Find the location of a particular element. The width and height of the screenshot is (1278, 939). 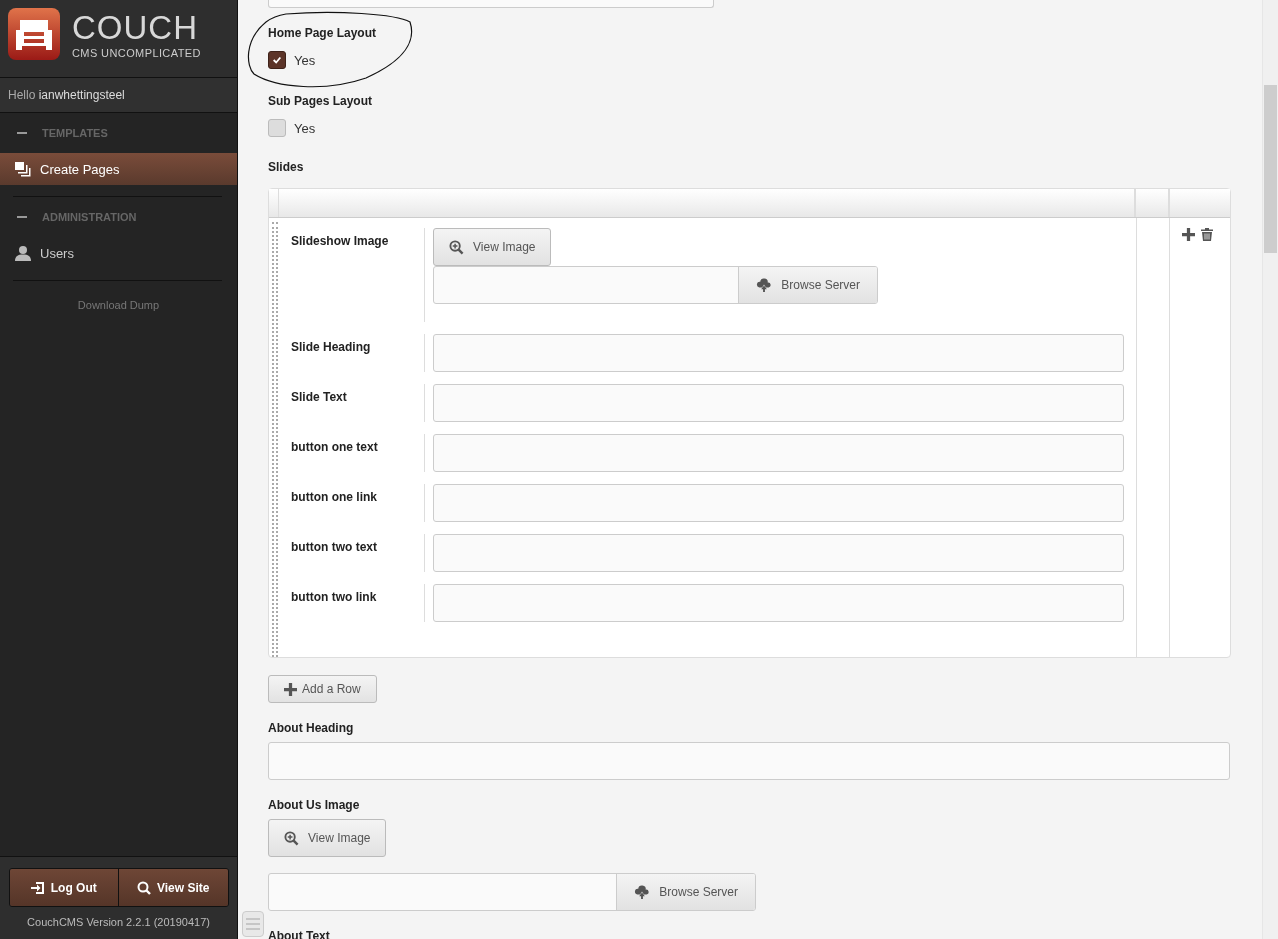

add-row-button: Add a Row is located at coordinates (322, 689).